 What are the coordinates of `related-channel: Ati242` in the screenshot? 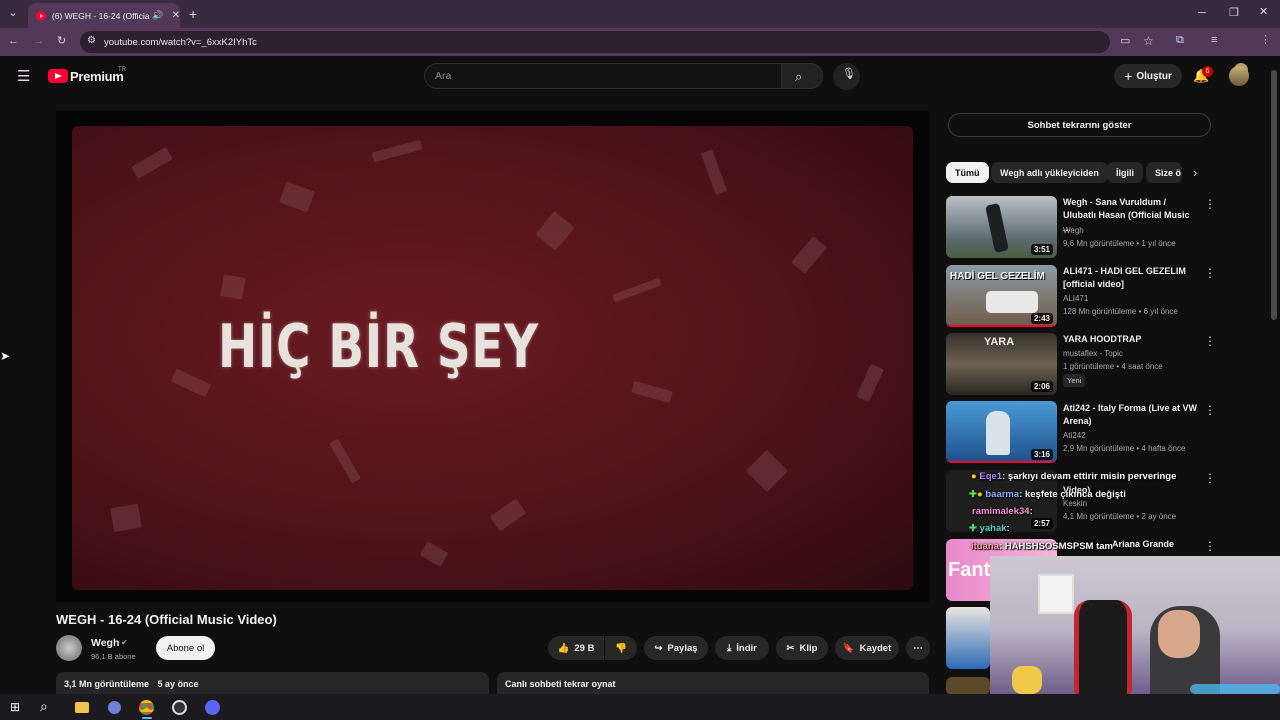 It's located at (1074, 435).